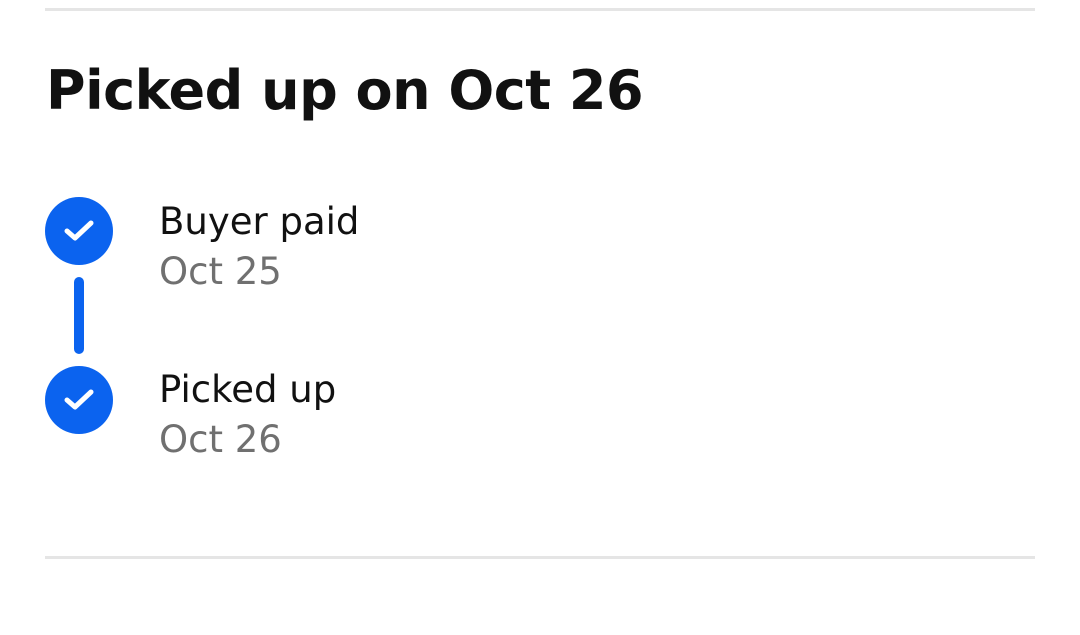 The image size is (1080, 635). I want to click on step-date-buyer-paid: Oct 25, so click(220, 271).